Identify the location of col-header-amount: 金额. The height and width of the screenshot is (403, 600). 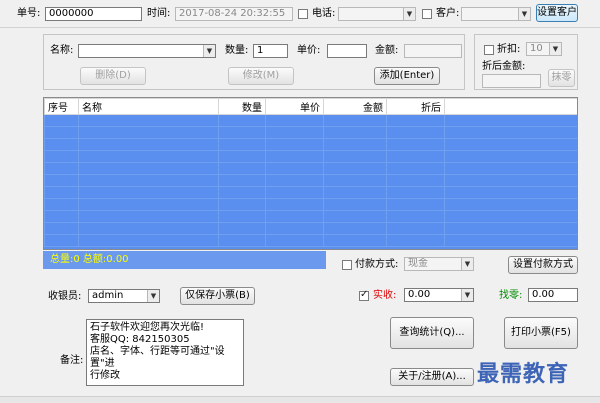
(355, 106).